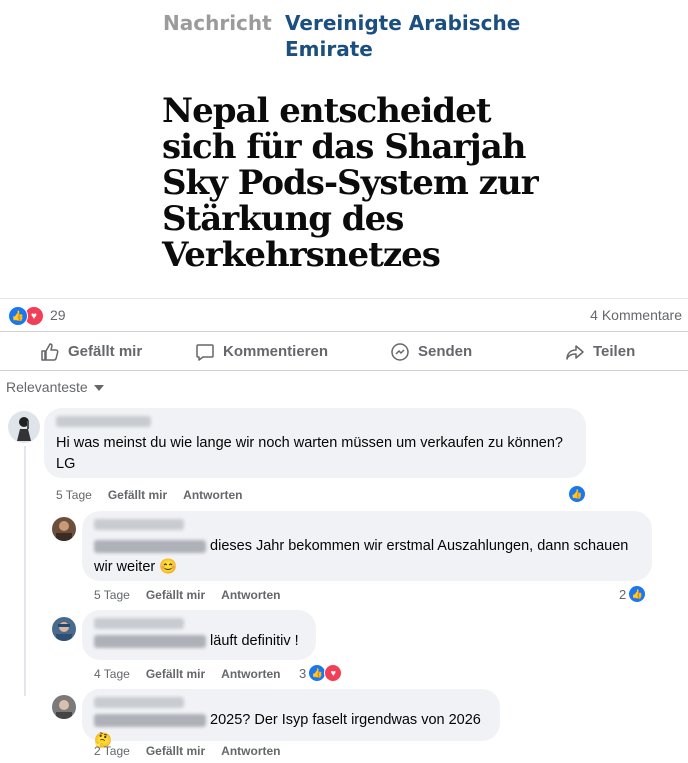  I want to click on comment-meta: 2 Tage Gefällt mir Antworten, so click(187, 751).